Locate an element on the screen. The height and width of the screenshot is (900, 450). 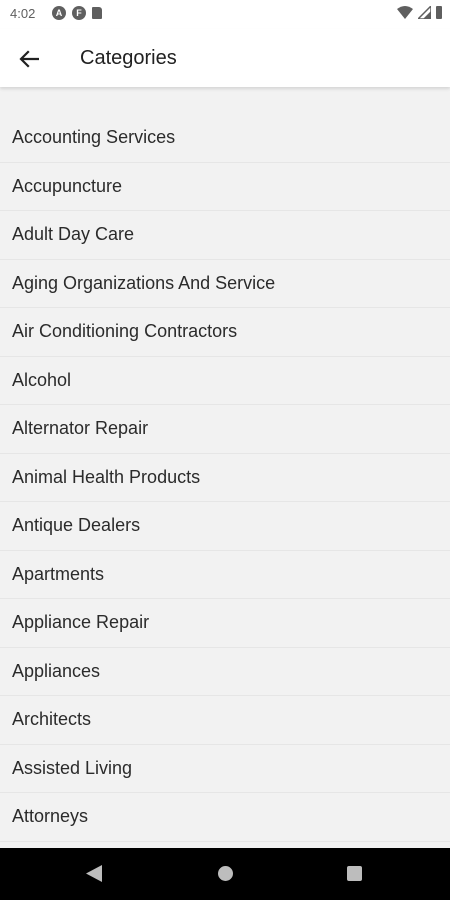
category-item-appliance-repair: Appliance Repair is located at coordinates (225, 623).